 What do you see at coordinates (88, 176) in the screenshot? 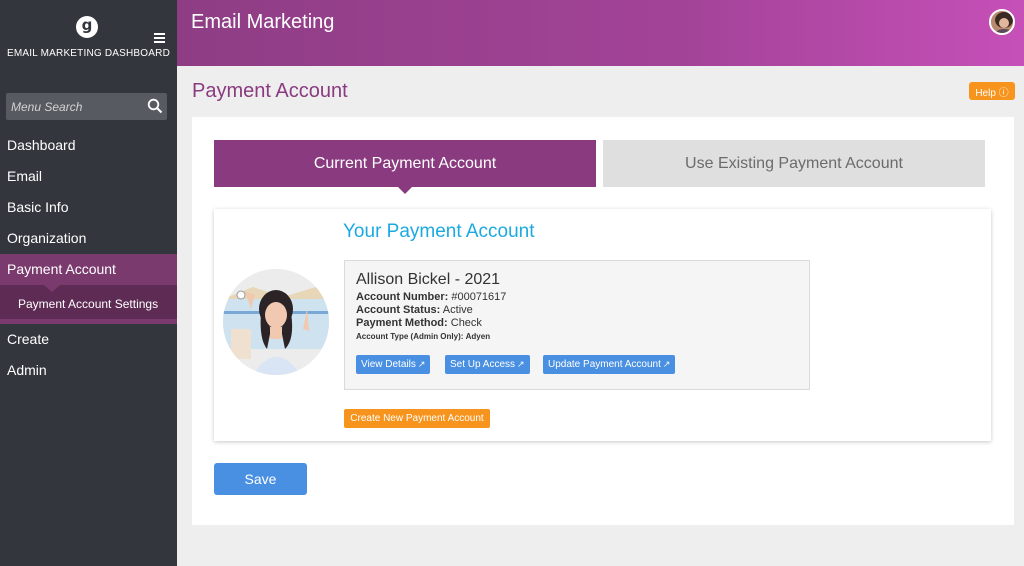
I see `sidebar-item-email: Email` at bounding box center [88, 176].